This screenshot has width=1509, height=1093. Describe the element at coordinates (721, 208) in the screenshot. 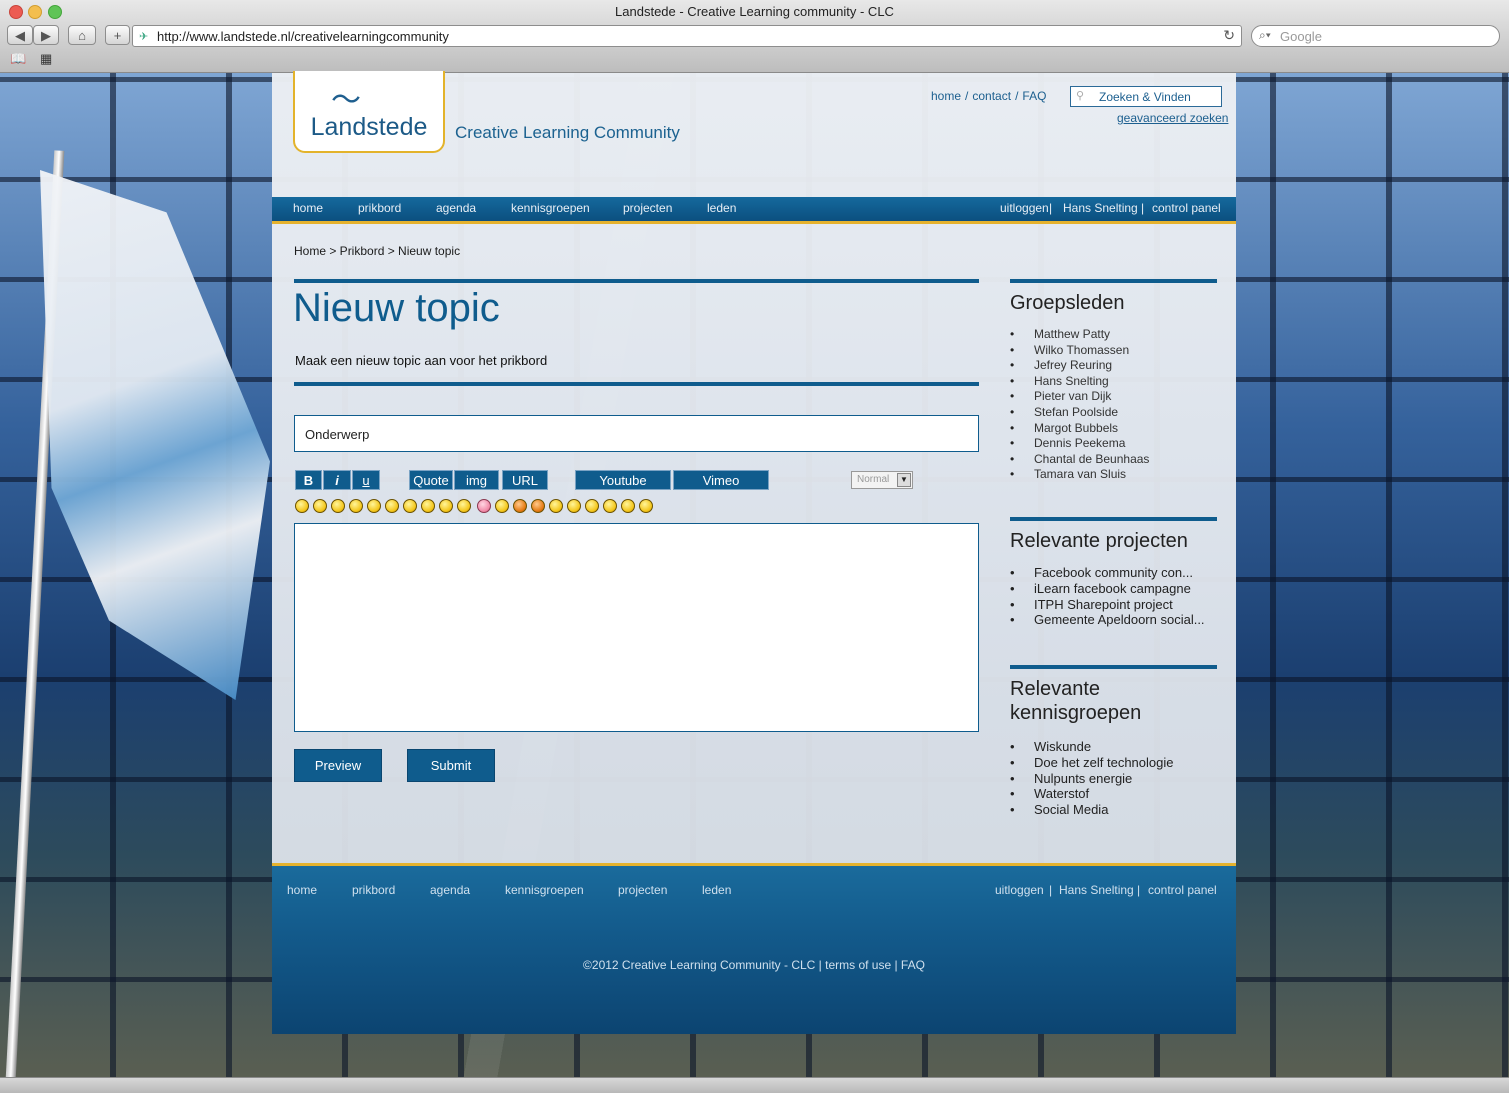

I see `nav-leden: leden` at that location.